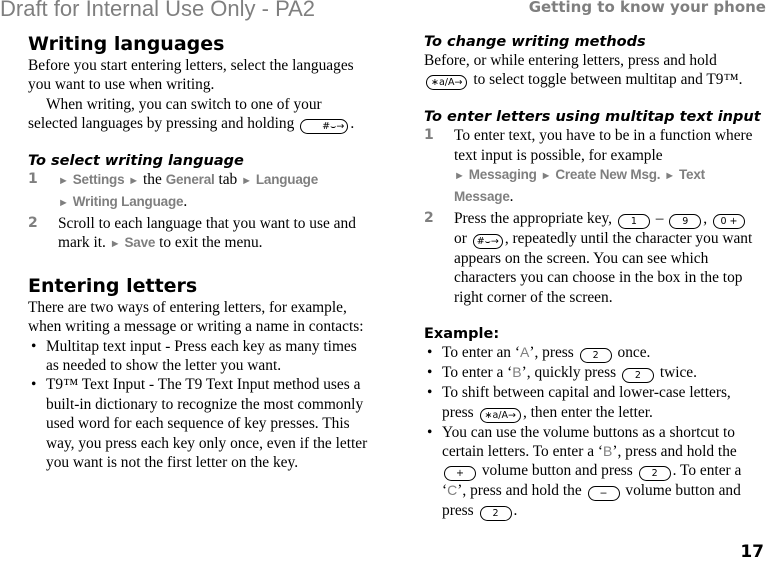 The width and height of the screenshot is (766, 562). What do you see at coordinates (524, 352) in the screenshot?
I see `letter-a: A` at bounding box center [524, 352].